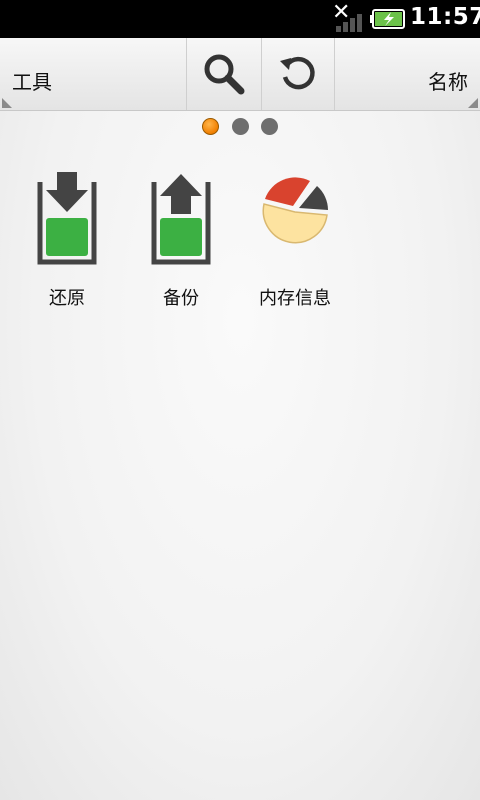 The image size is (480, 800). I want to click on restore-app: 还原, so click(67, 242).